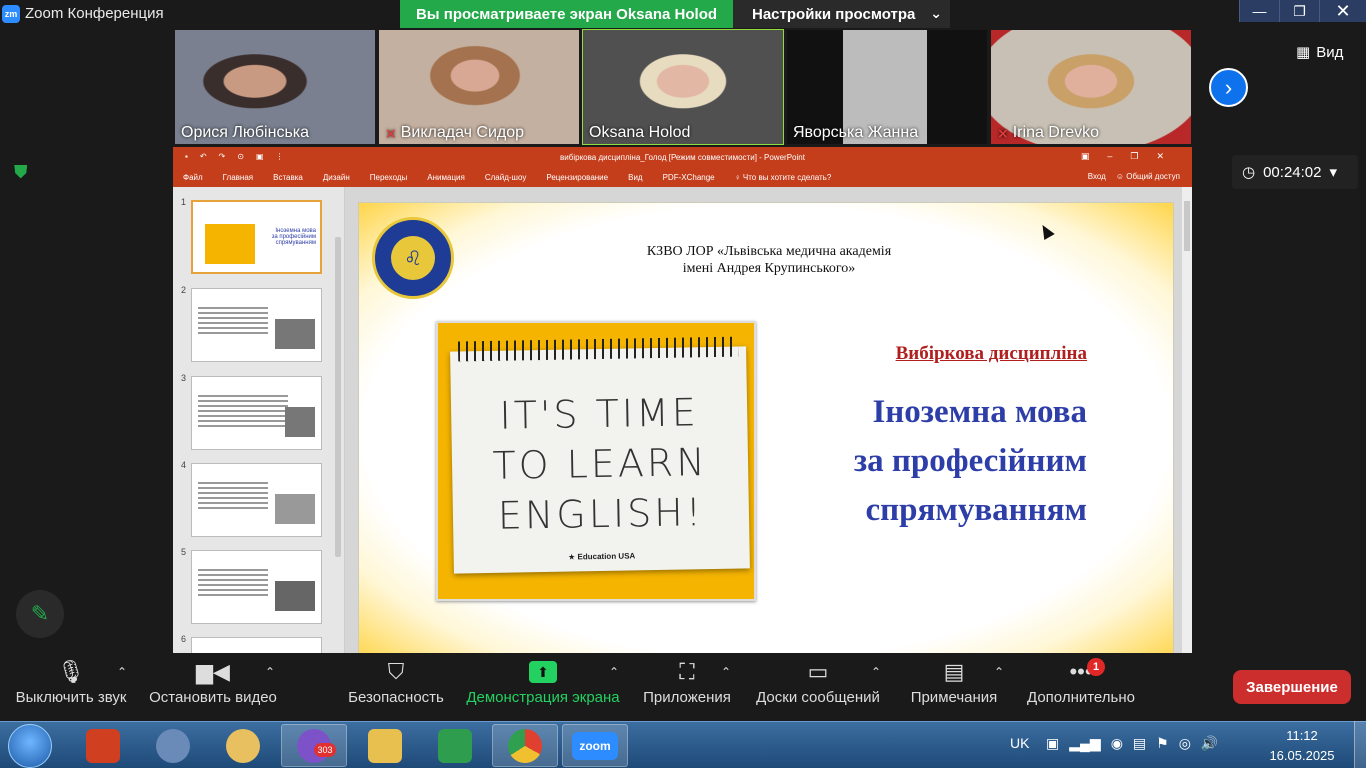 The image size is (1366, 768). What do you see at coordinates (446, 177) in the screenshot?
I see `ribbon-tab-animation: Анимация` at bounding box center [446, 177].